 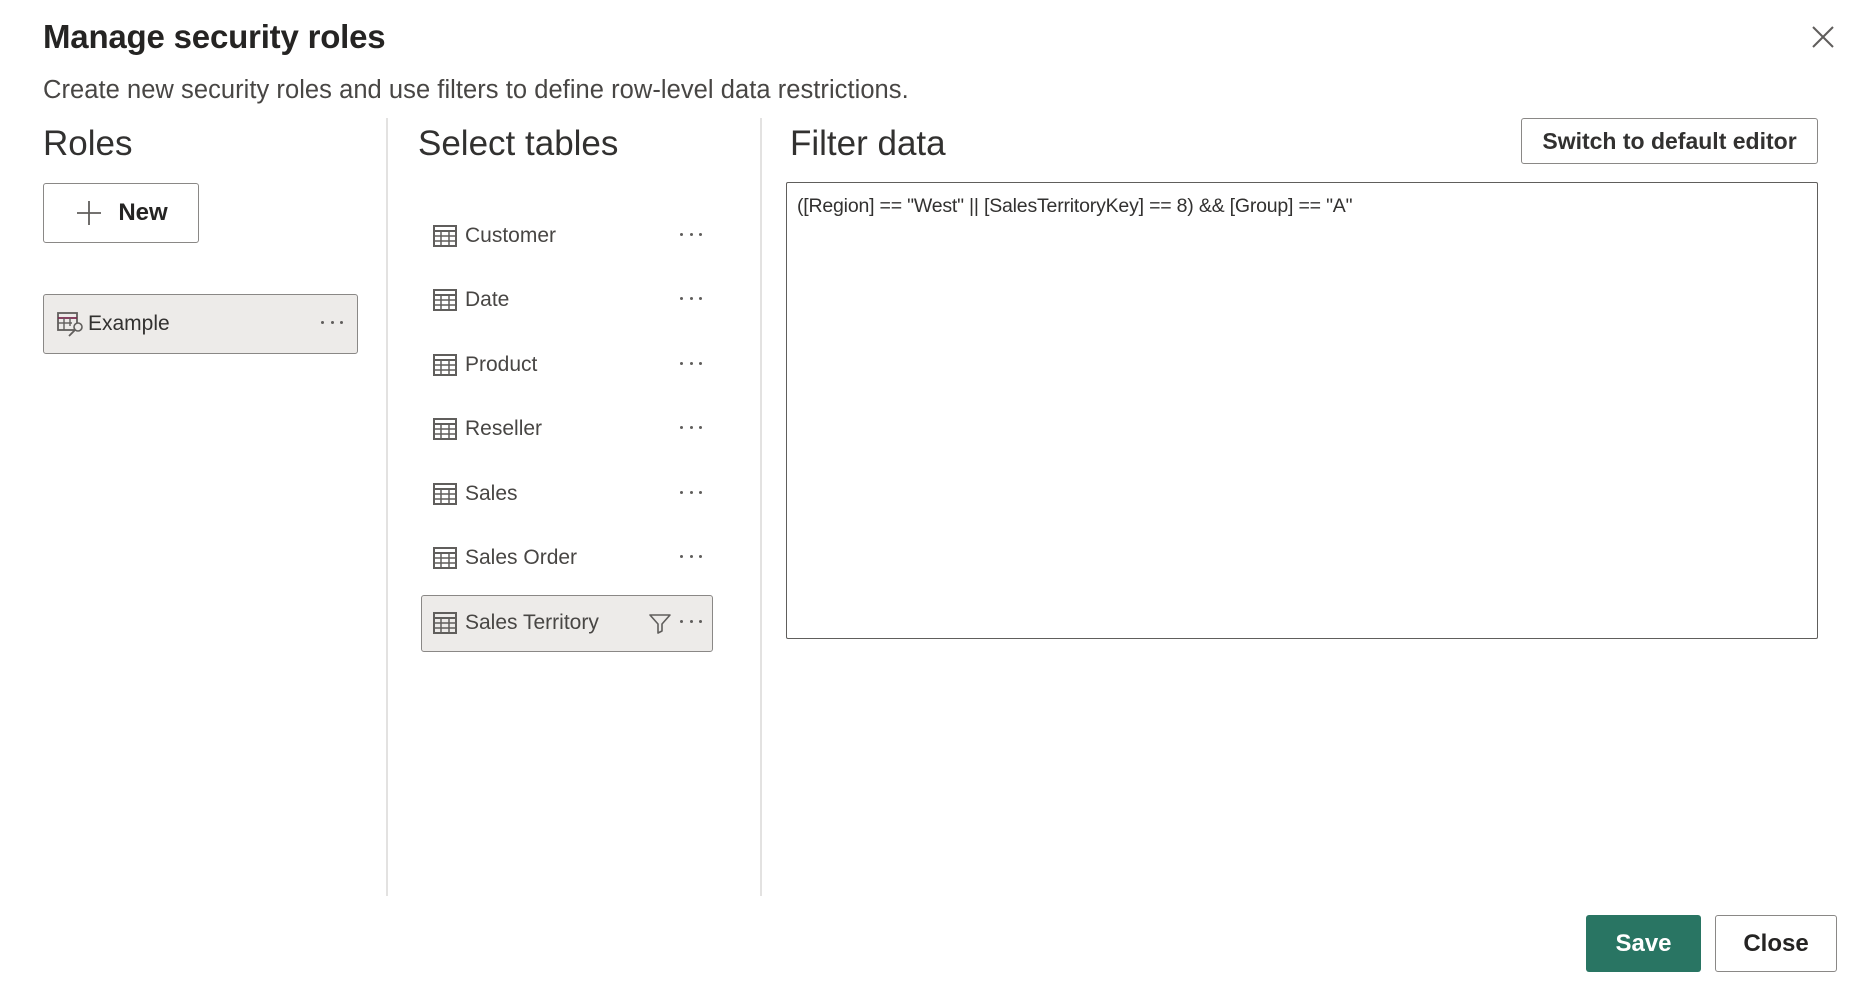 What do you see at coordinates (504, 429) in the screenshot?
I see `table-row-label: Reseller` at bounding box center [504, 429].